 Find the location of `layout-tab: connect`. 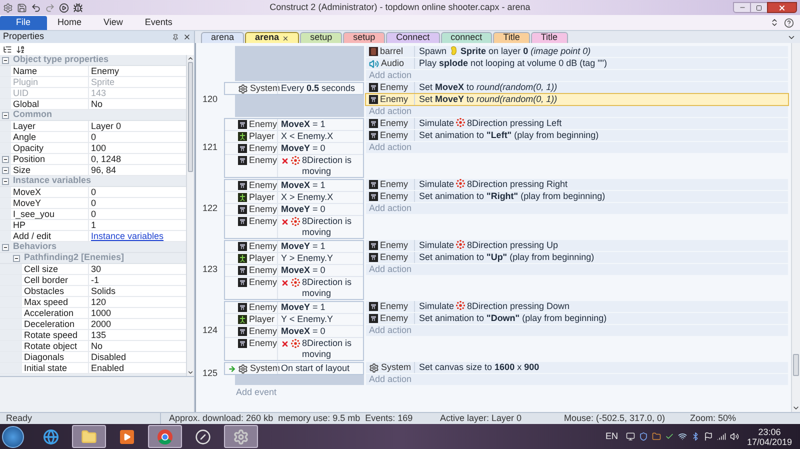

layout-tab: connect is located at coordinates (466, 37).